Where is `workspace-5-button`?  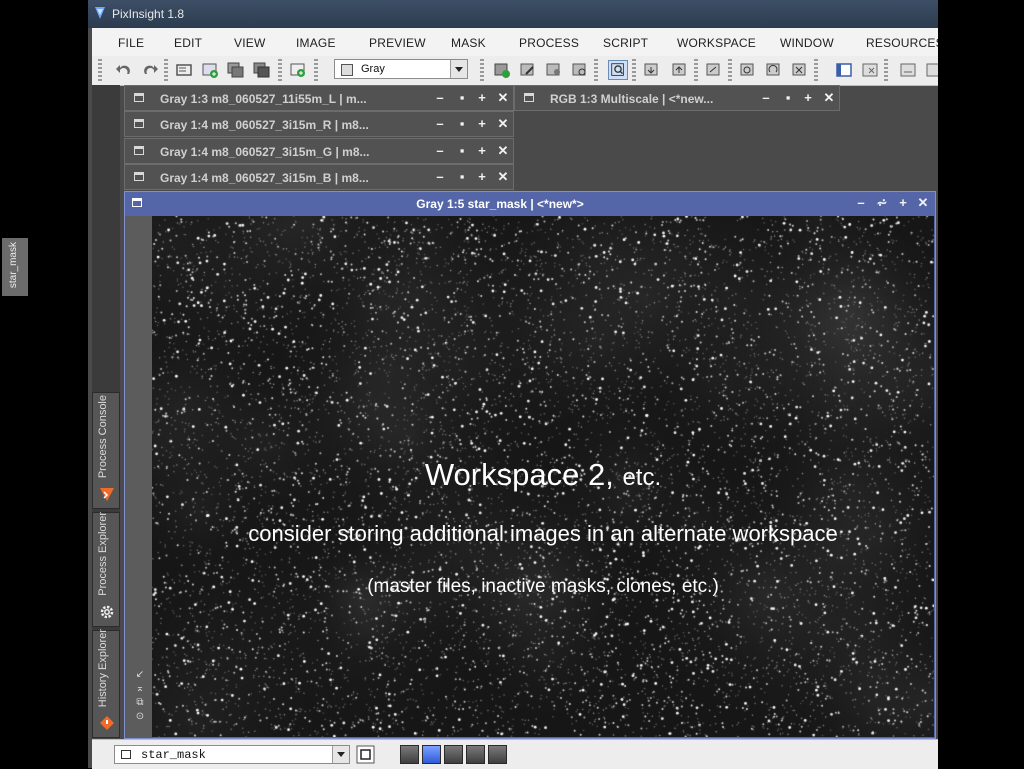
workspace-5-button is located at coordinates (497, 754).